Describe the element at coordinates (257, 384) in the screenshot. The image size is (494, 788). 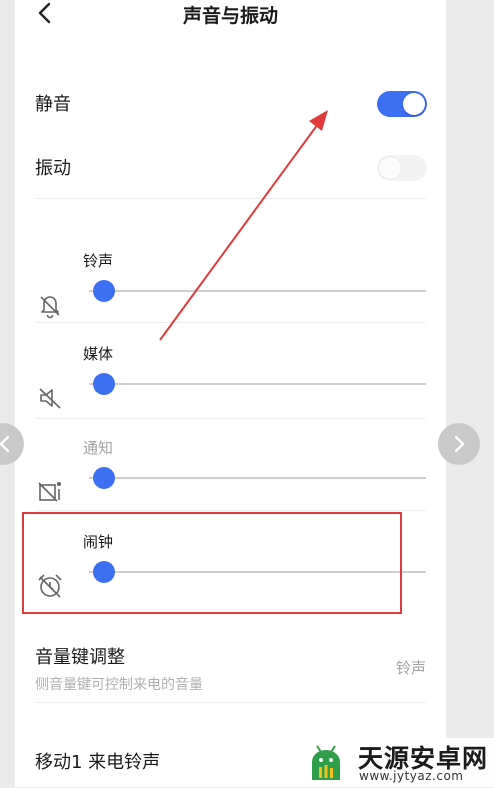
I see `media-volume-slider` at that location.